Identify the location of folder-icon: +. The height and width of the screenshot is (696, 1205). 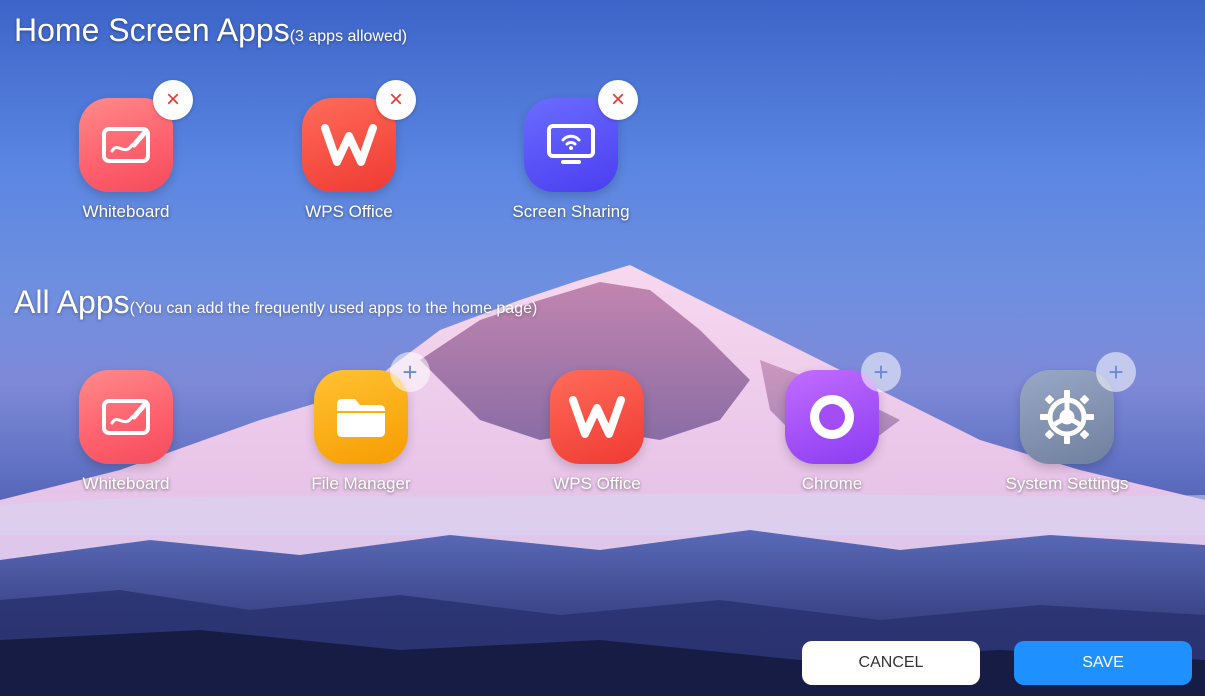
(372, 408).